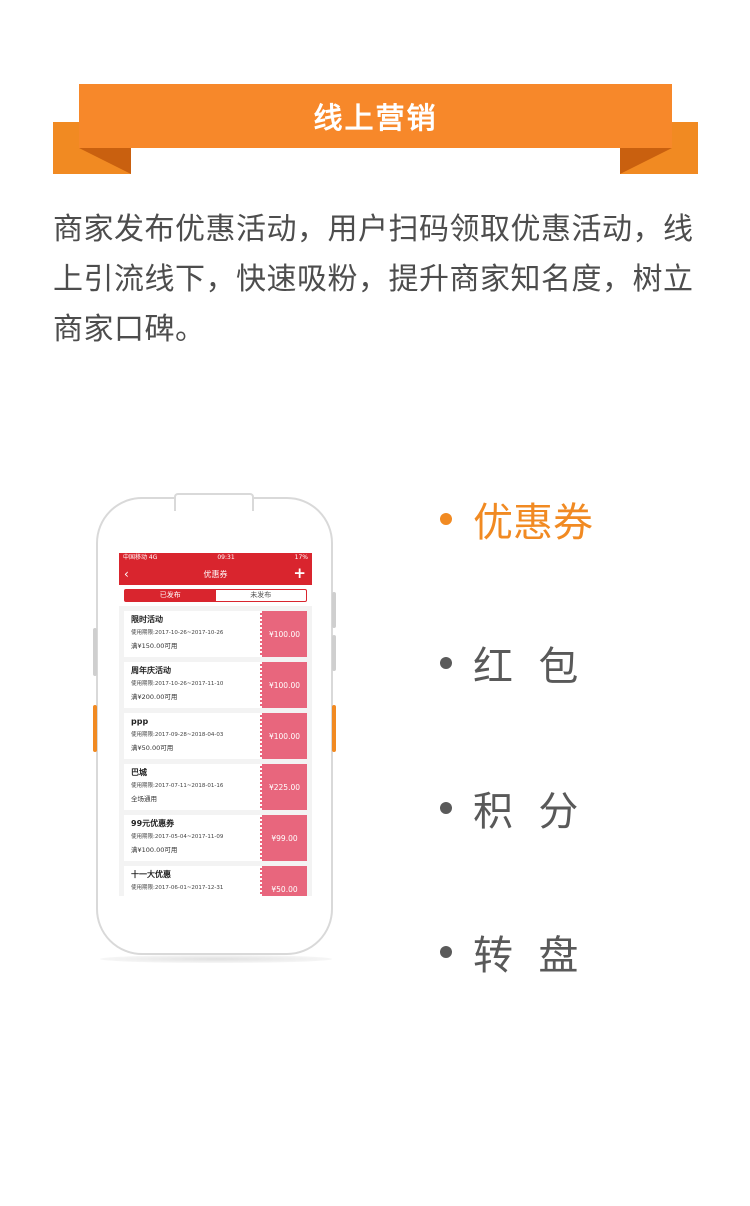 The image size is (750, 1206). What do you see at coordinates (154, 646) in the screenshot?
I see `coupon-condition: 满¥150.00可用` at bounding box center [154, 646].